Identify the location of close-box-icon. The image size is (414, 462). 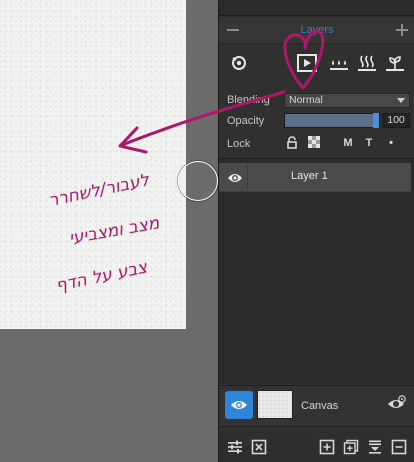
(259, 447).